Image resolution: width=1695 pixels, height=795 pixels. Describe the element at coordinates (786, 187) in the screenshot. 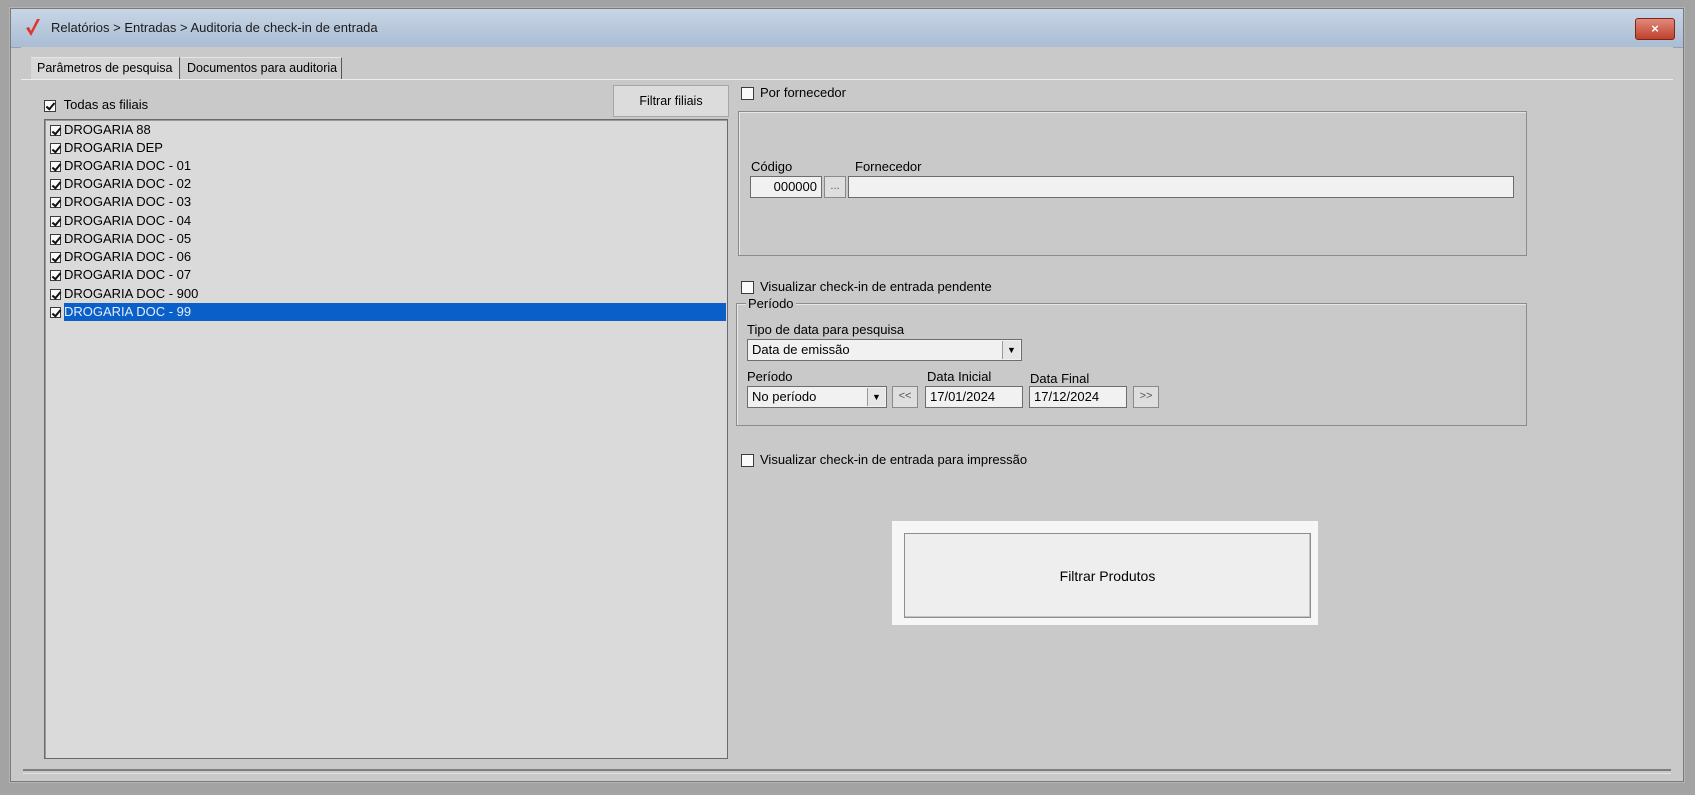

I see `codigo-input: 000000` at that location.